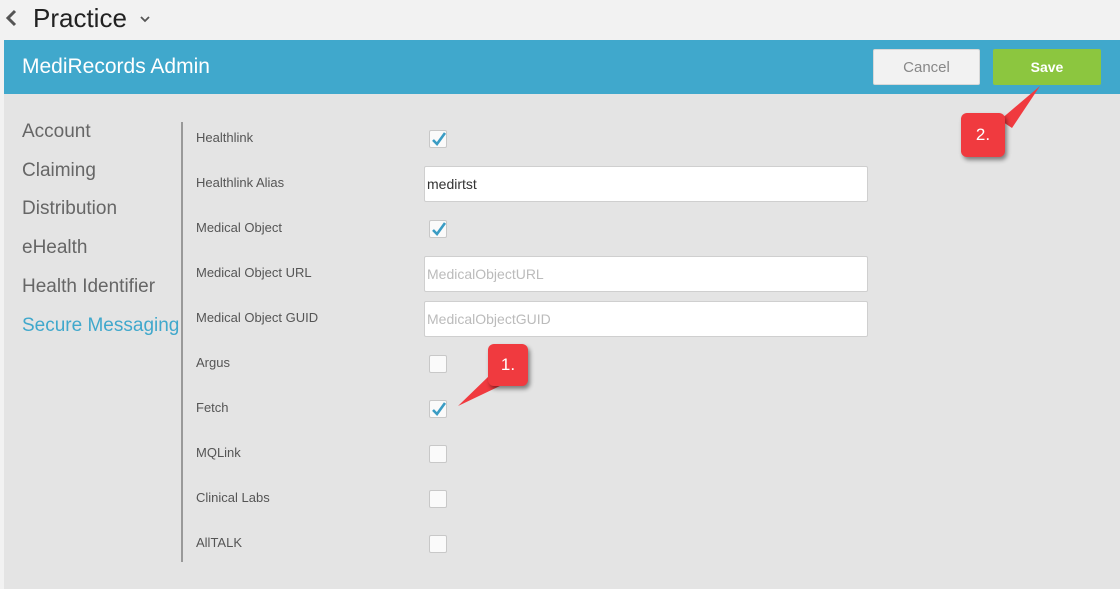 The width and height of the screenshot is (1120, 589). What do you see at coordinates (88, 287) in the screenshot?
I see `sidebar-item-health-identifier: Health Identifier` at bounding box center [88, 287].